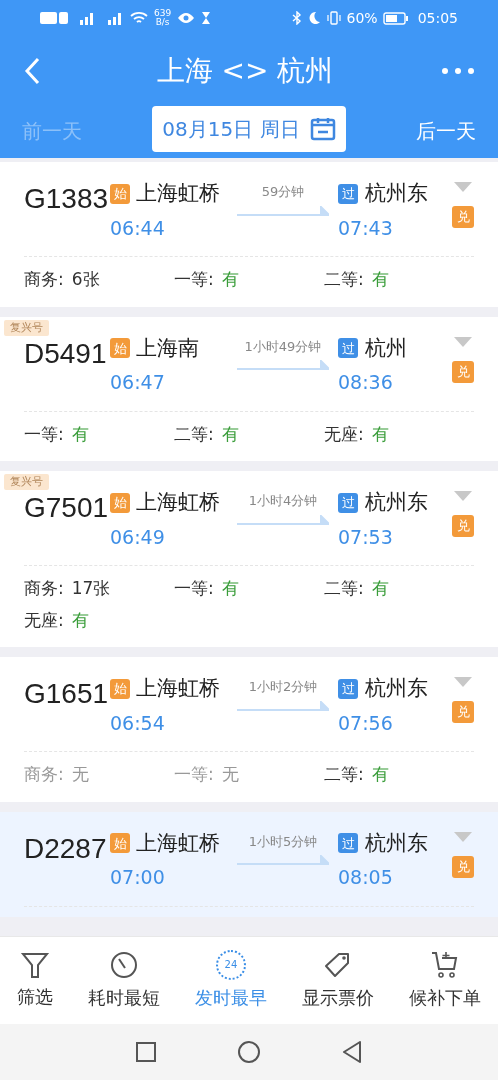 This screenshot has height=1080, width=498. I want to click on vibrate-icon, so click(333, 18).